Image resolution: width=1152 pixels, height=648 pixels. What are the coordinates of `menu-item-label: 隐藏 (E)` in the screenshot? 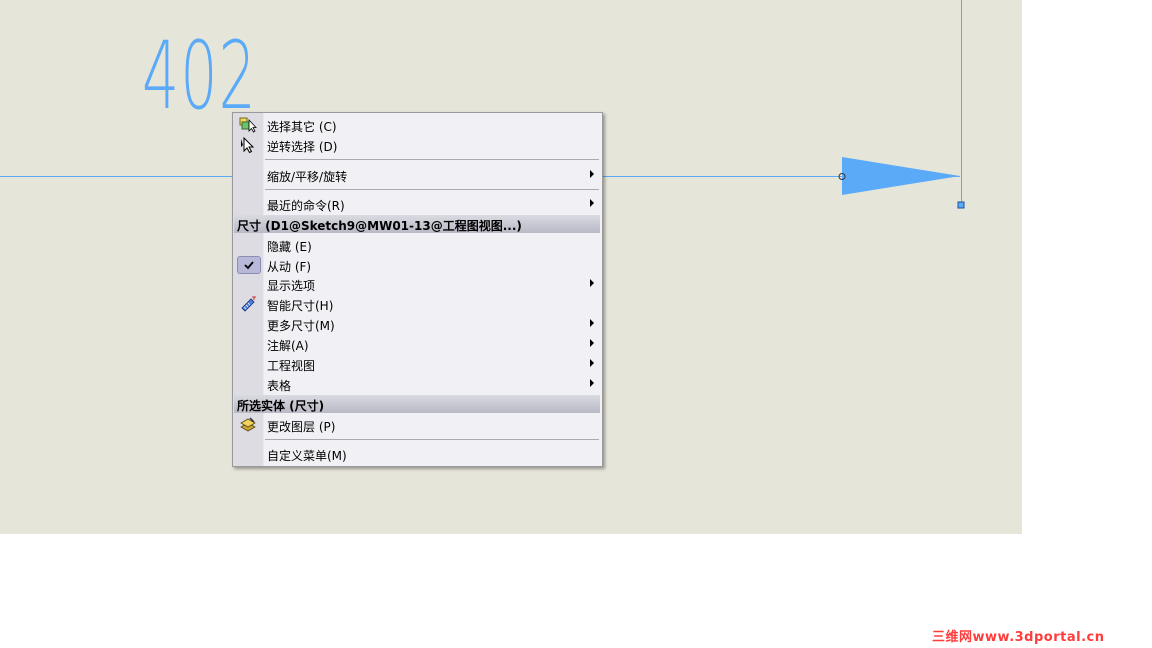 It's located at (289, 247).